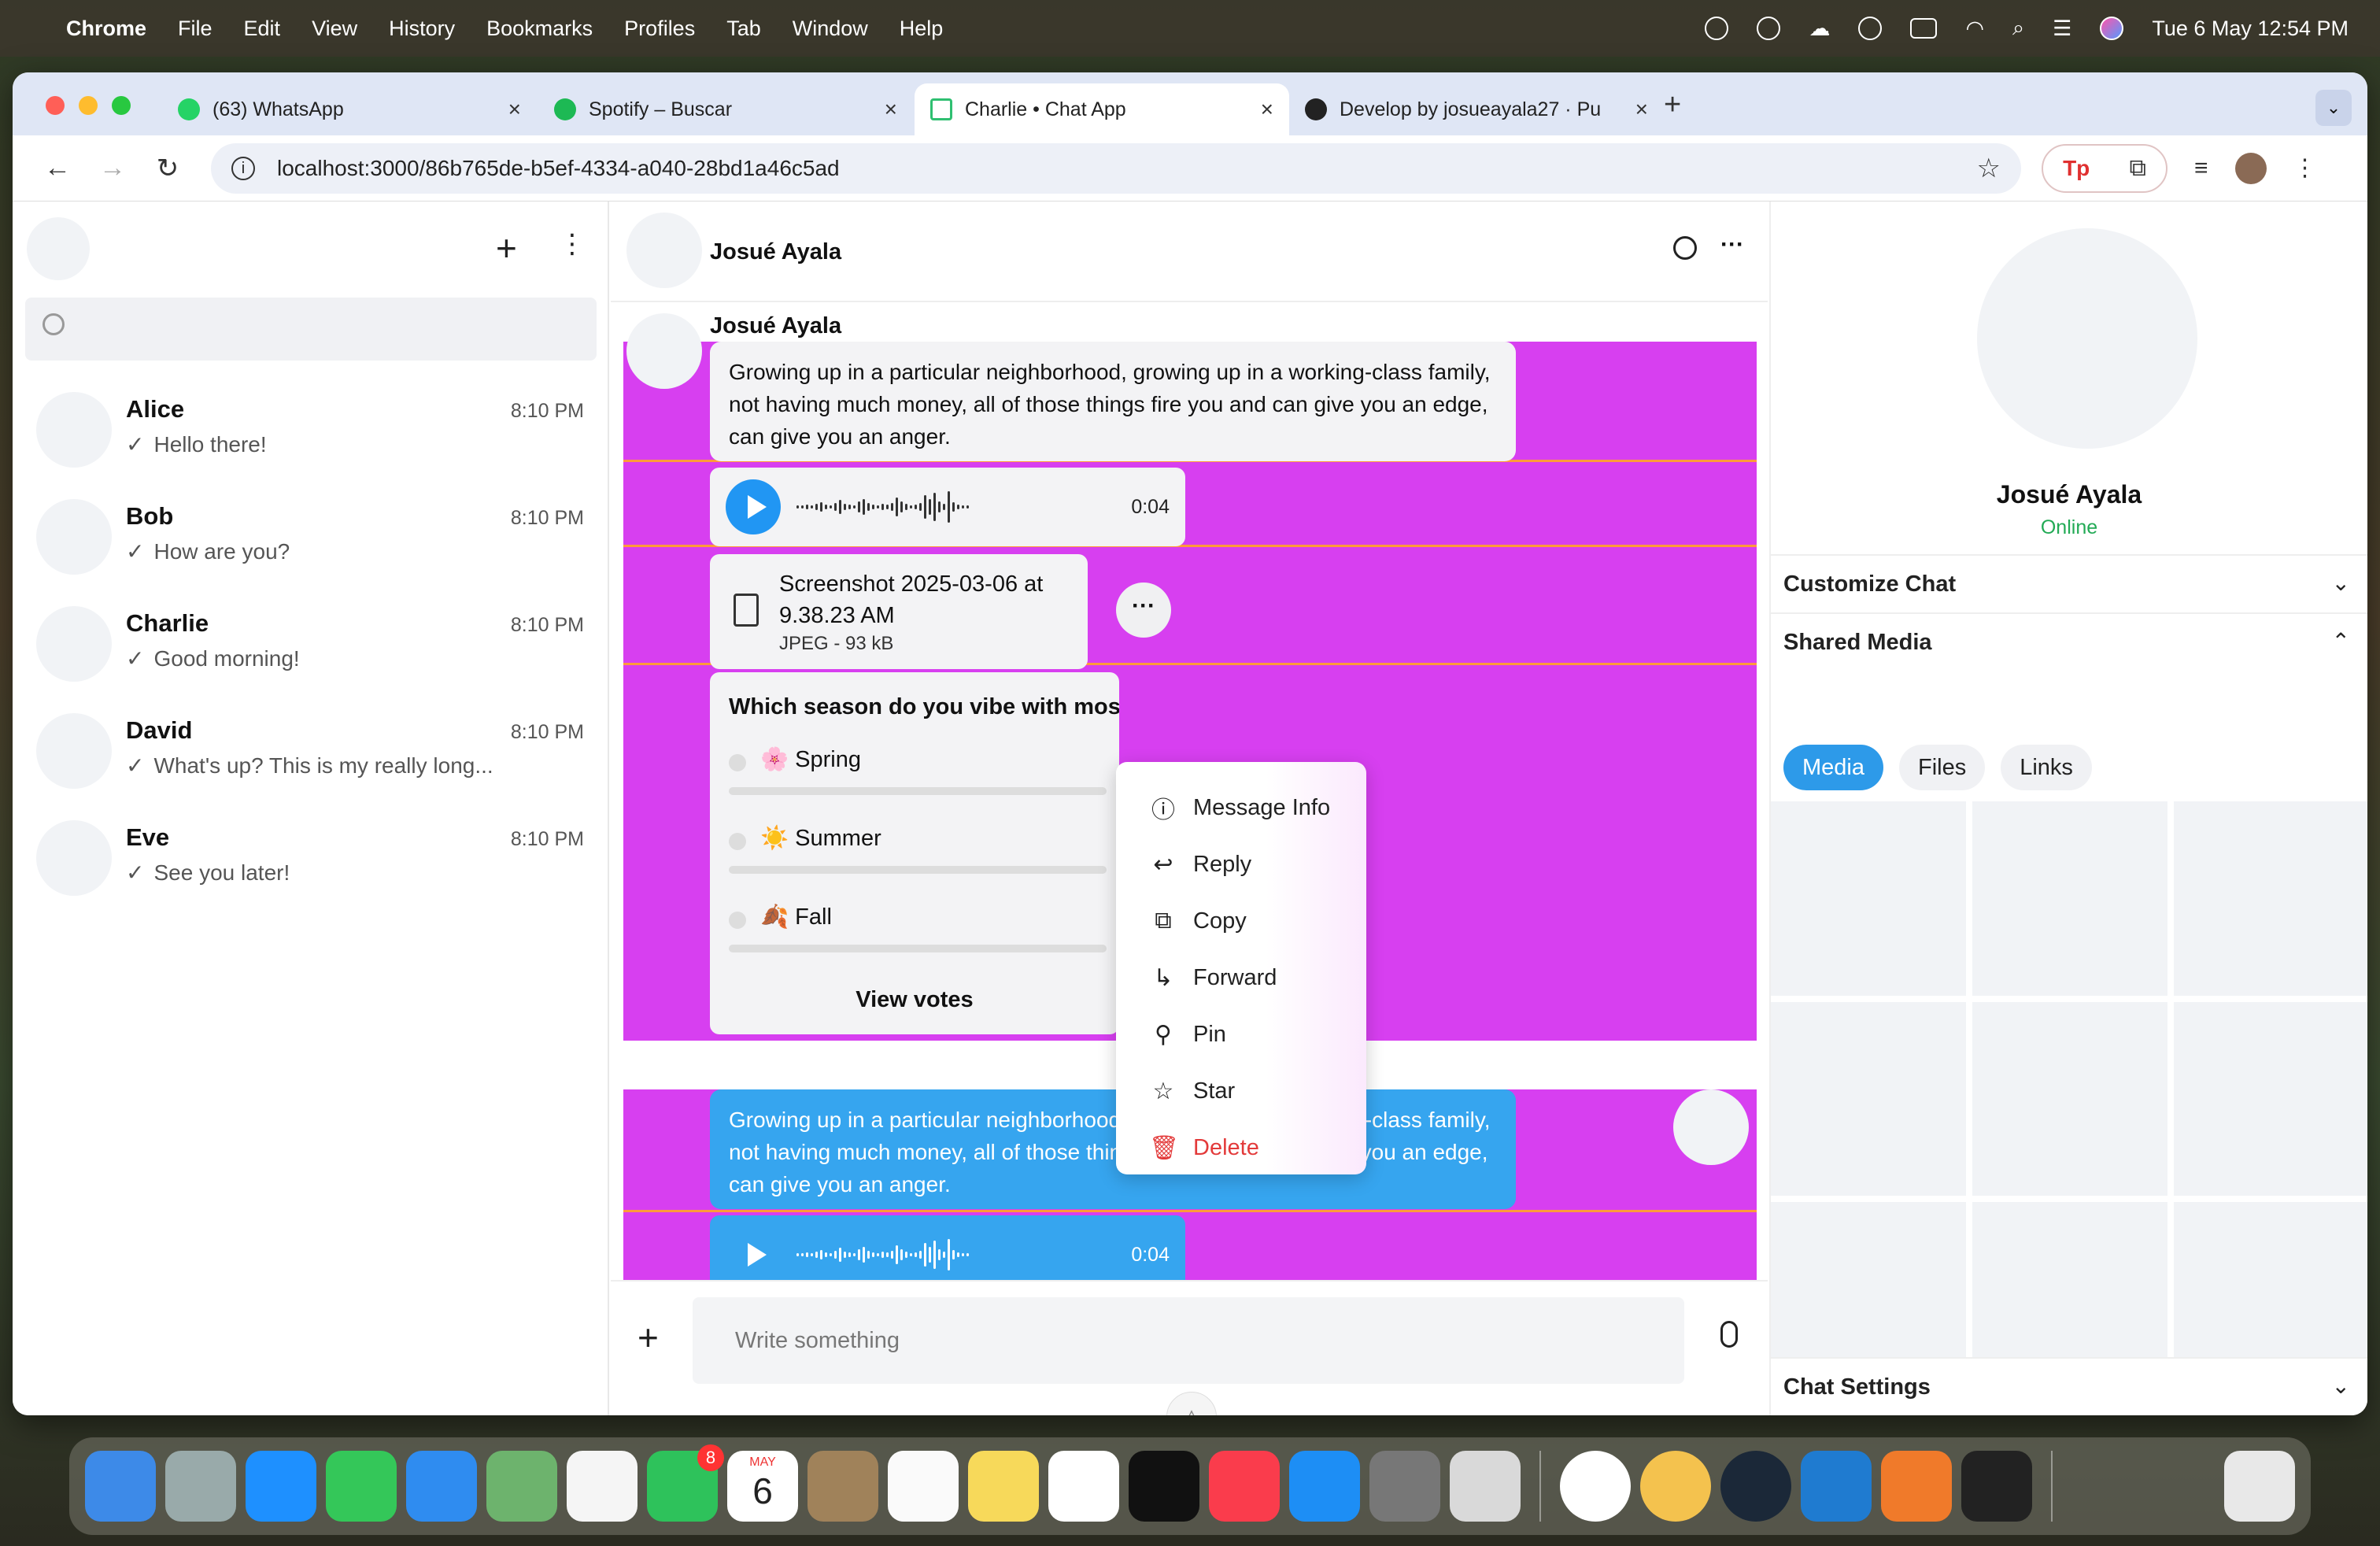 The width and height of the screenshot is (2380, 1546). What do you see at coordinates (311, 541) in the screenshot?
I see `conversation-item-bob: Bob 8:10 PM ✓ How are you?` at bounding box center [311, 541].